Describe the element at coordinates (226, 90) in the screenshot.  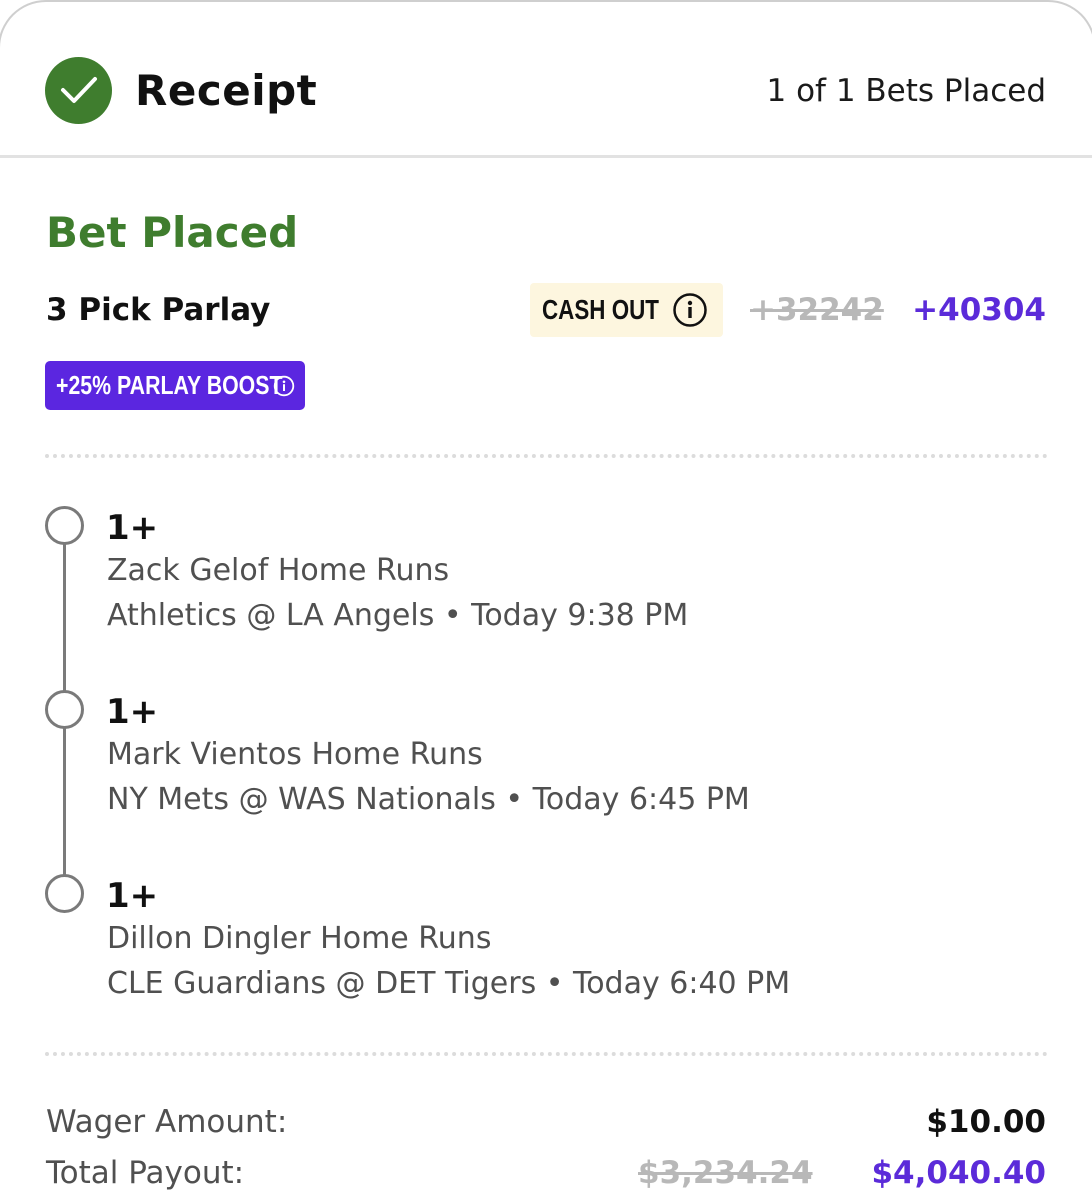
I see `page-title: Receipt` at that location.